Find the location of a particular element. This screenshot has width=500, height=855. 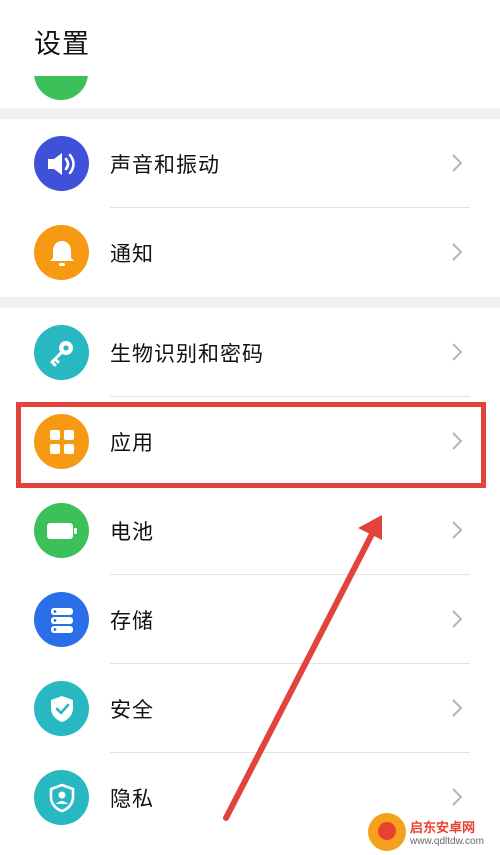

settings-item-label: 隐私 is located at coordinates (132, 799).